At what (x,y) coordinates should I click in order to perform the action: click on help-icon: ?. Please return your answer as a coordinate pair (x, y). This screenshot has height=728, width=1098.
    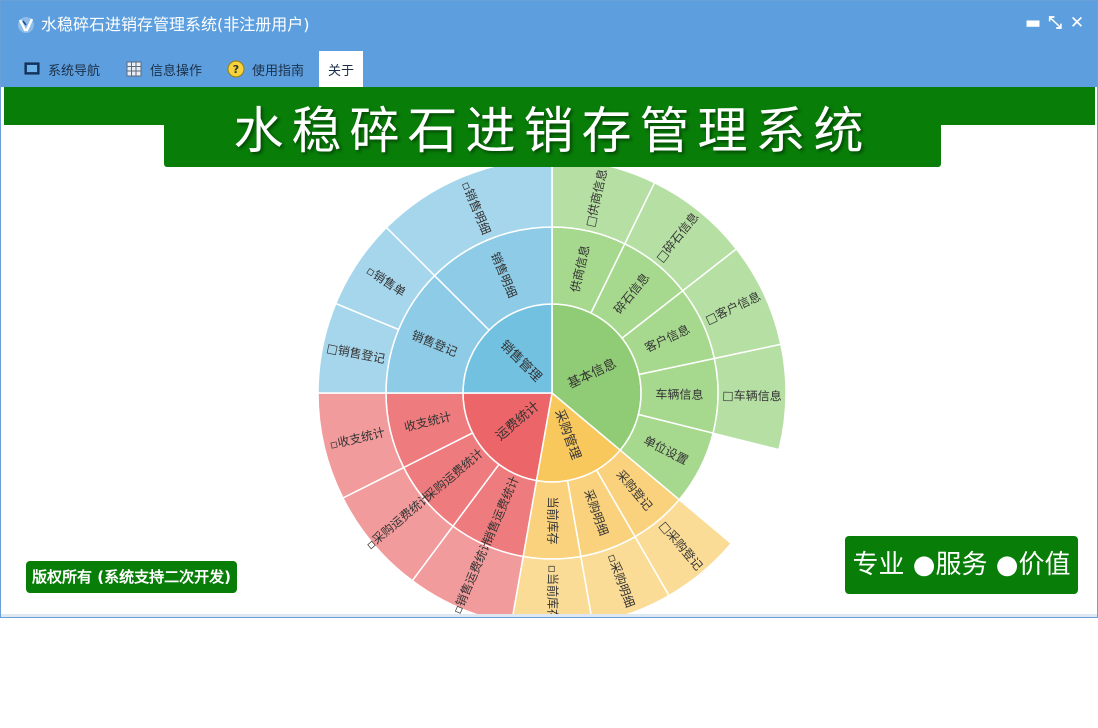
    Looking at the image, I should click on (236, 69).